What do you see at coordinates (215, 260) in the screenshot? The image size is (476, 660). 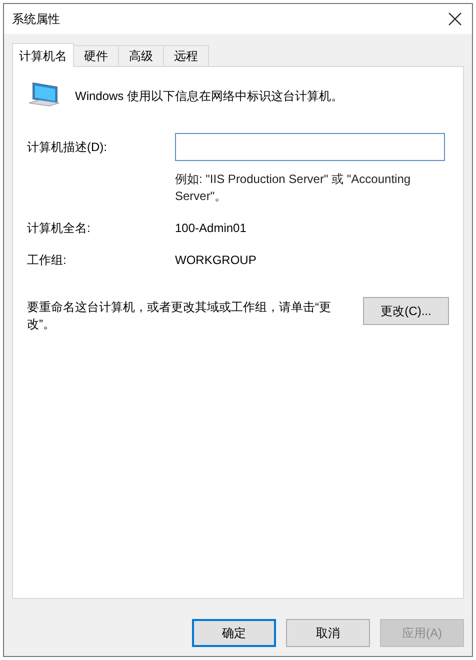 I see `info-value: WORKGROUP` at bounding box center [215, 260].